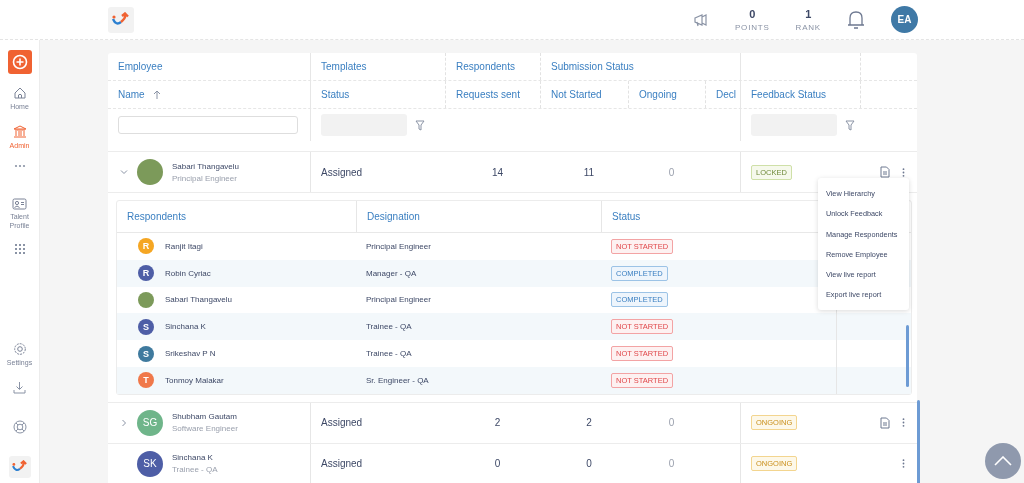  Describe the element at coordinates (195, 470) in the screenshot. I see `employee-title: Trainee - QA` at that location.